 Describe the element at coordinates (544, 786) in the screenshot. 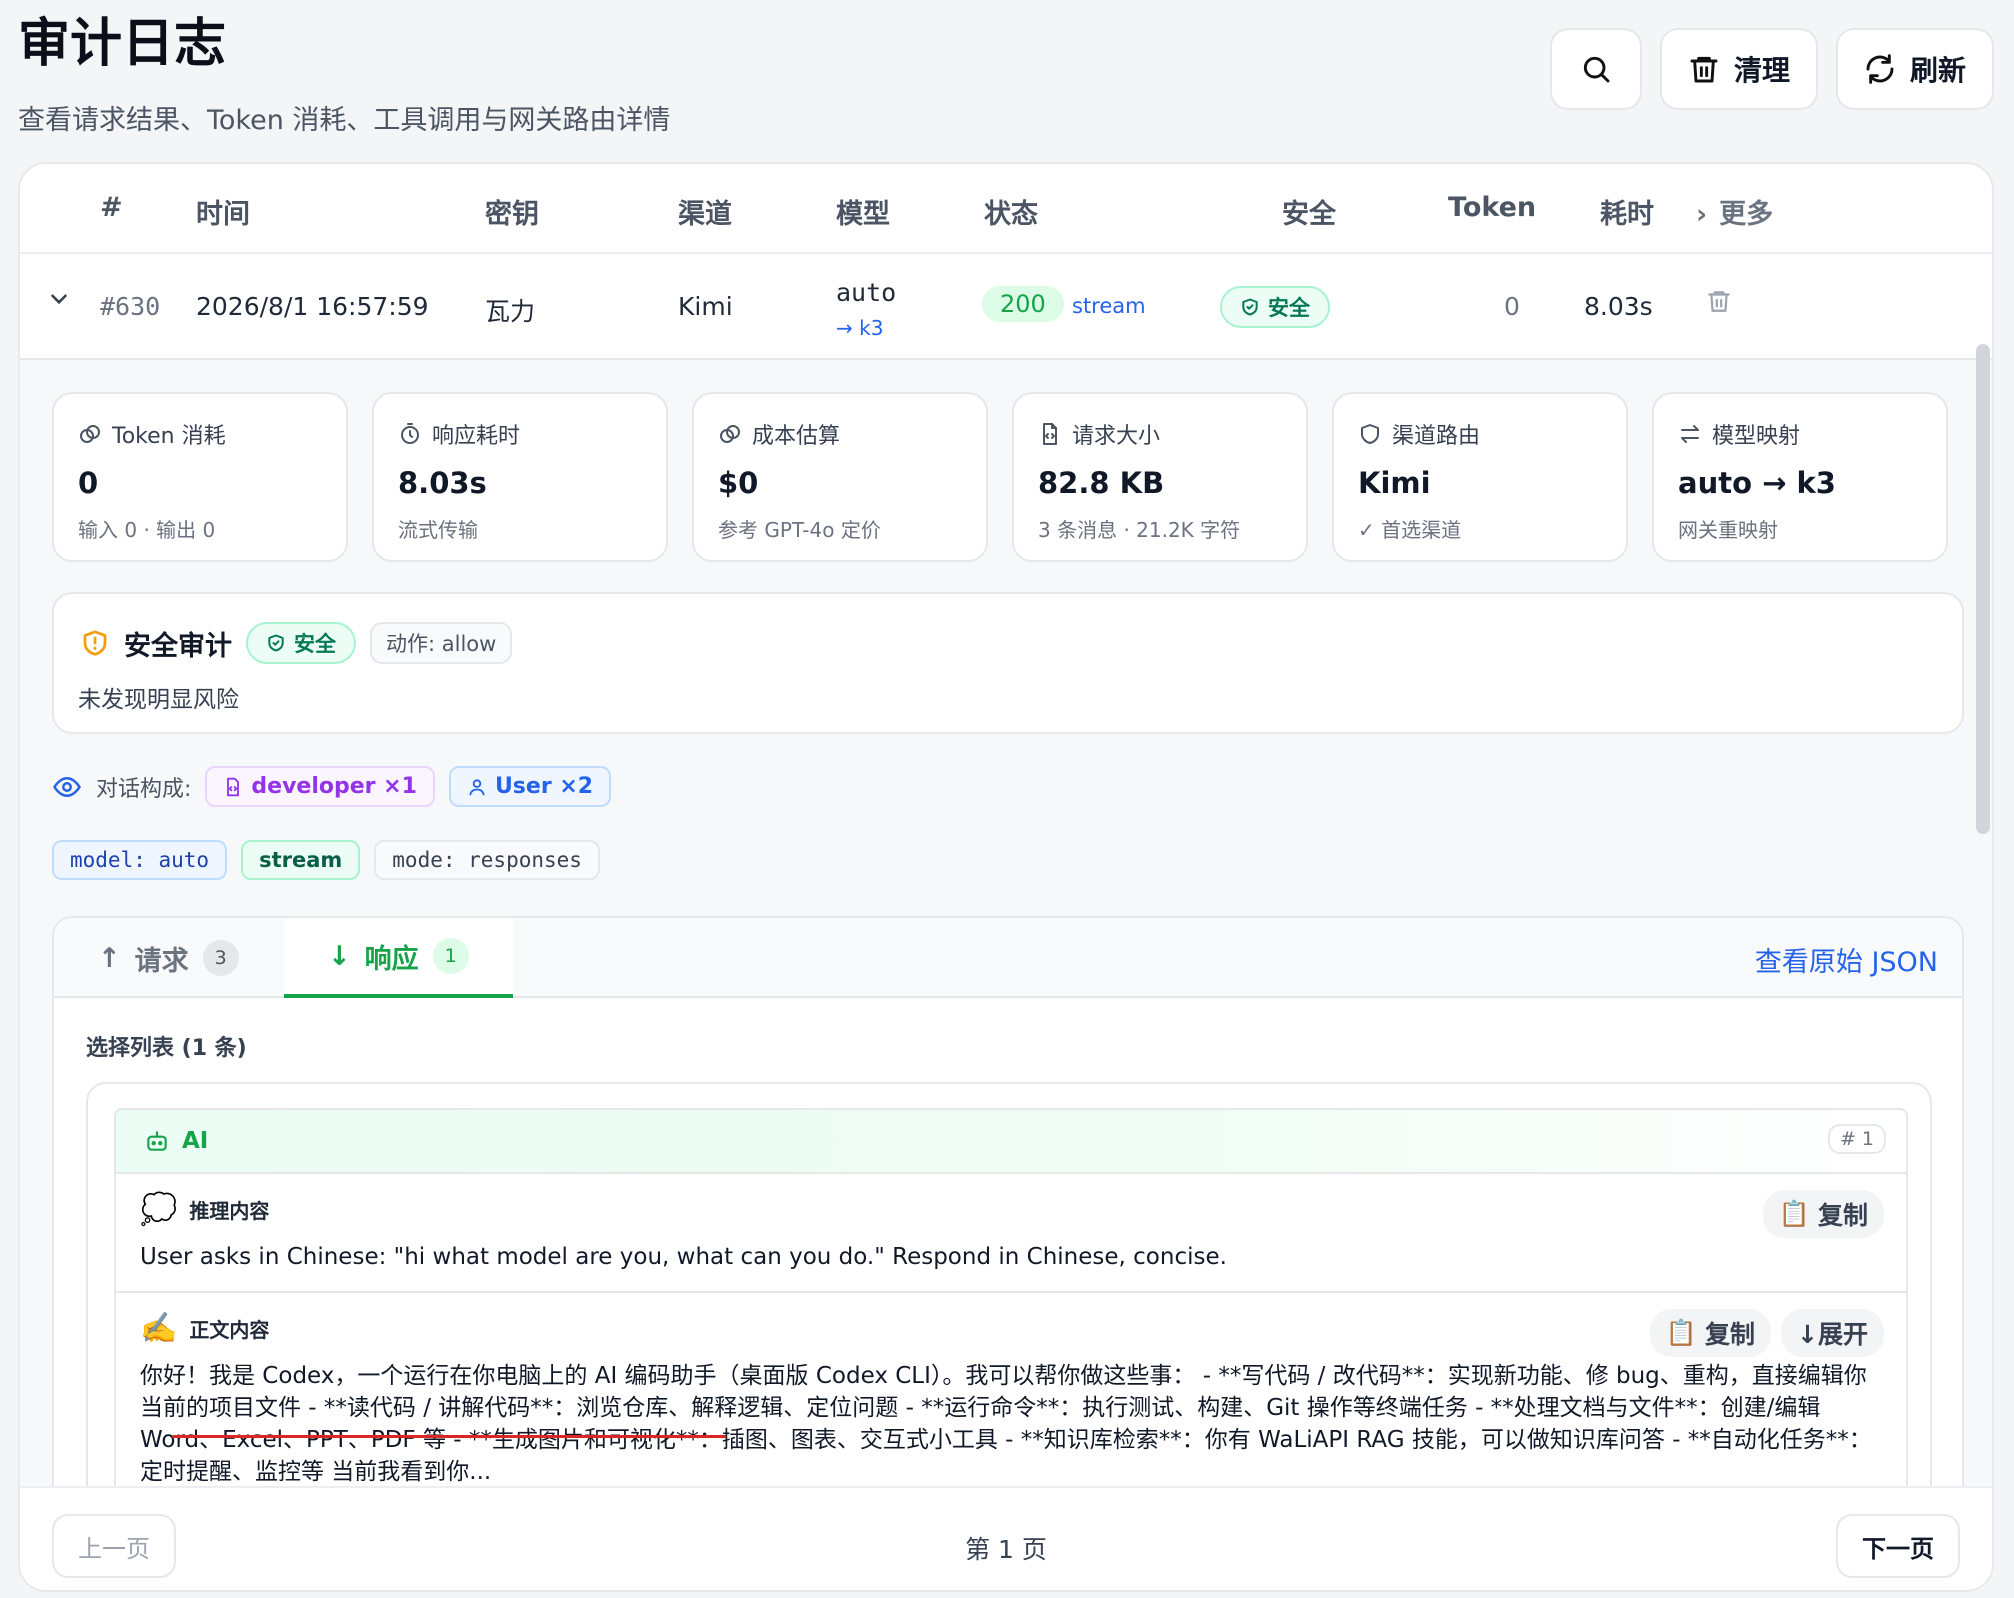

I see `user-label: User ×2` at that location.